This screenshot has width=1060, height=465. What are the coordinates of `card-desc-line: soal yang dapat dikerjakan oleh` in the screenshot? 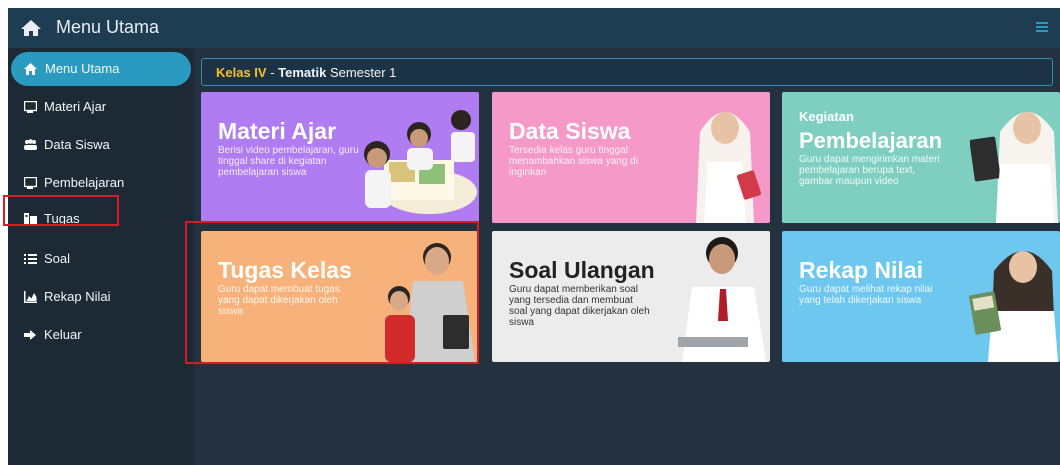 It's located at (579, 311).